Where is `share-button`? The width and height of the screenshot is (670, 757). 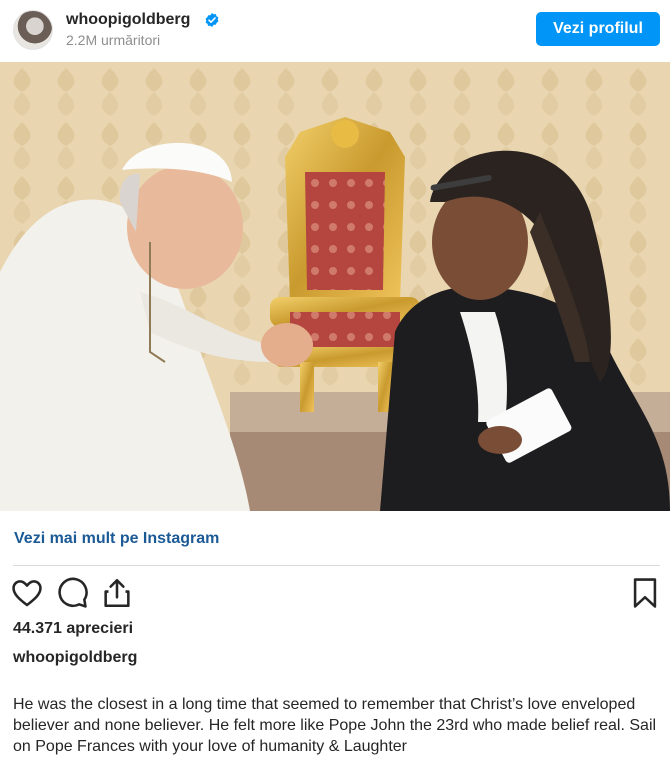
share-button is located at coordinates (117, 593).